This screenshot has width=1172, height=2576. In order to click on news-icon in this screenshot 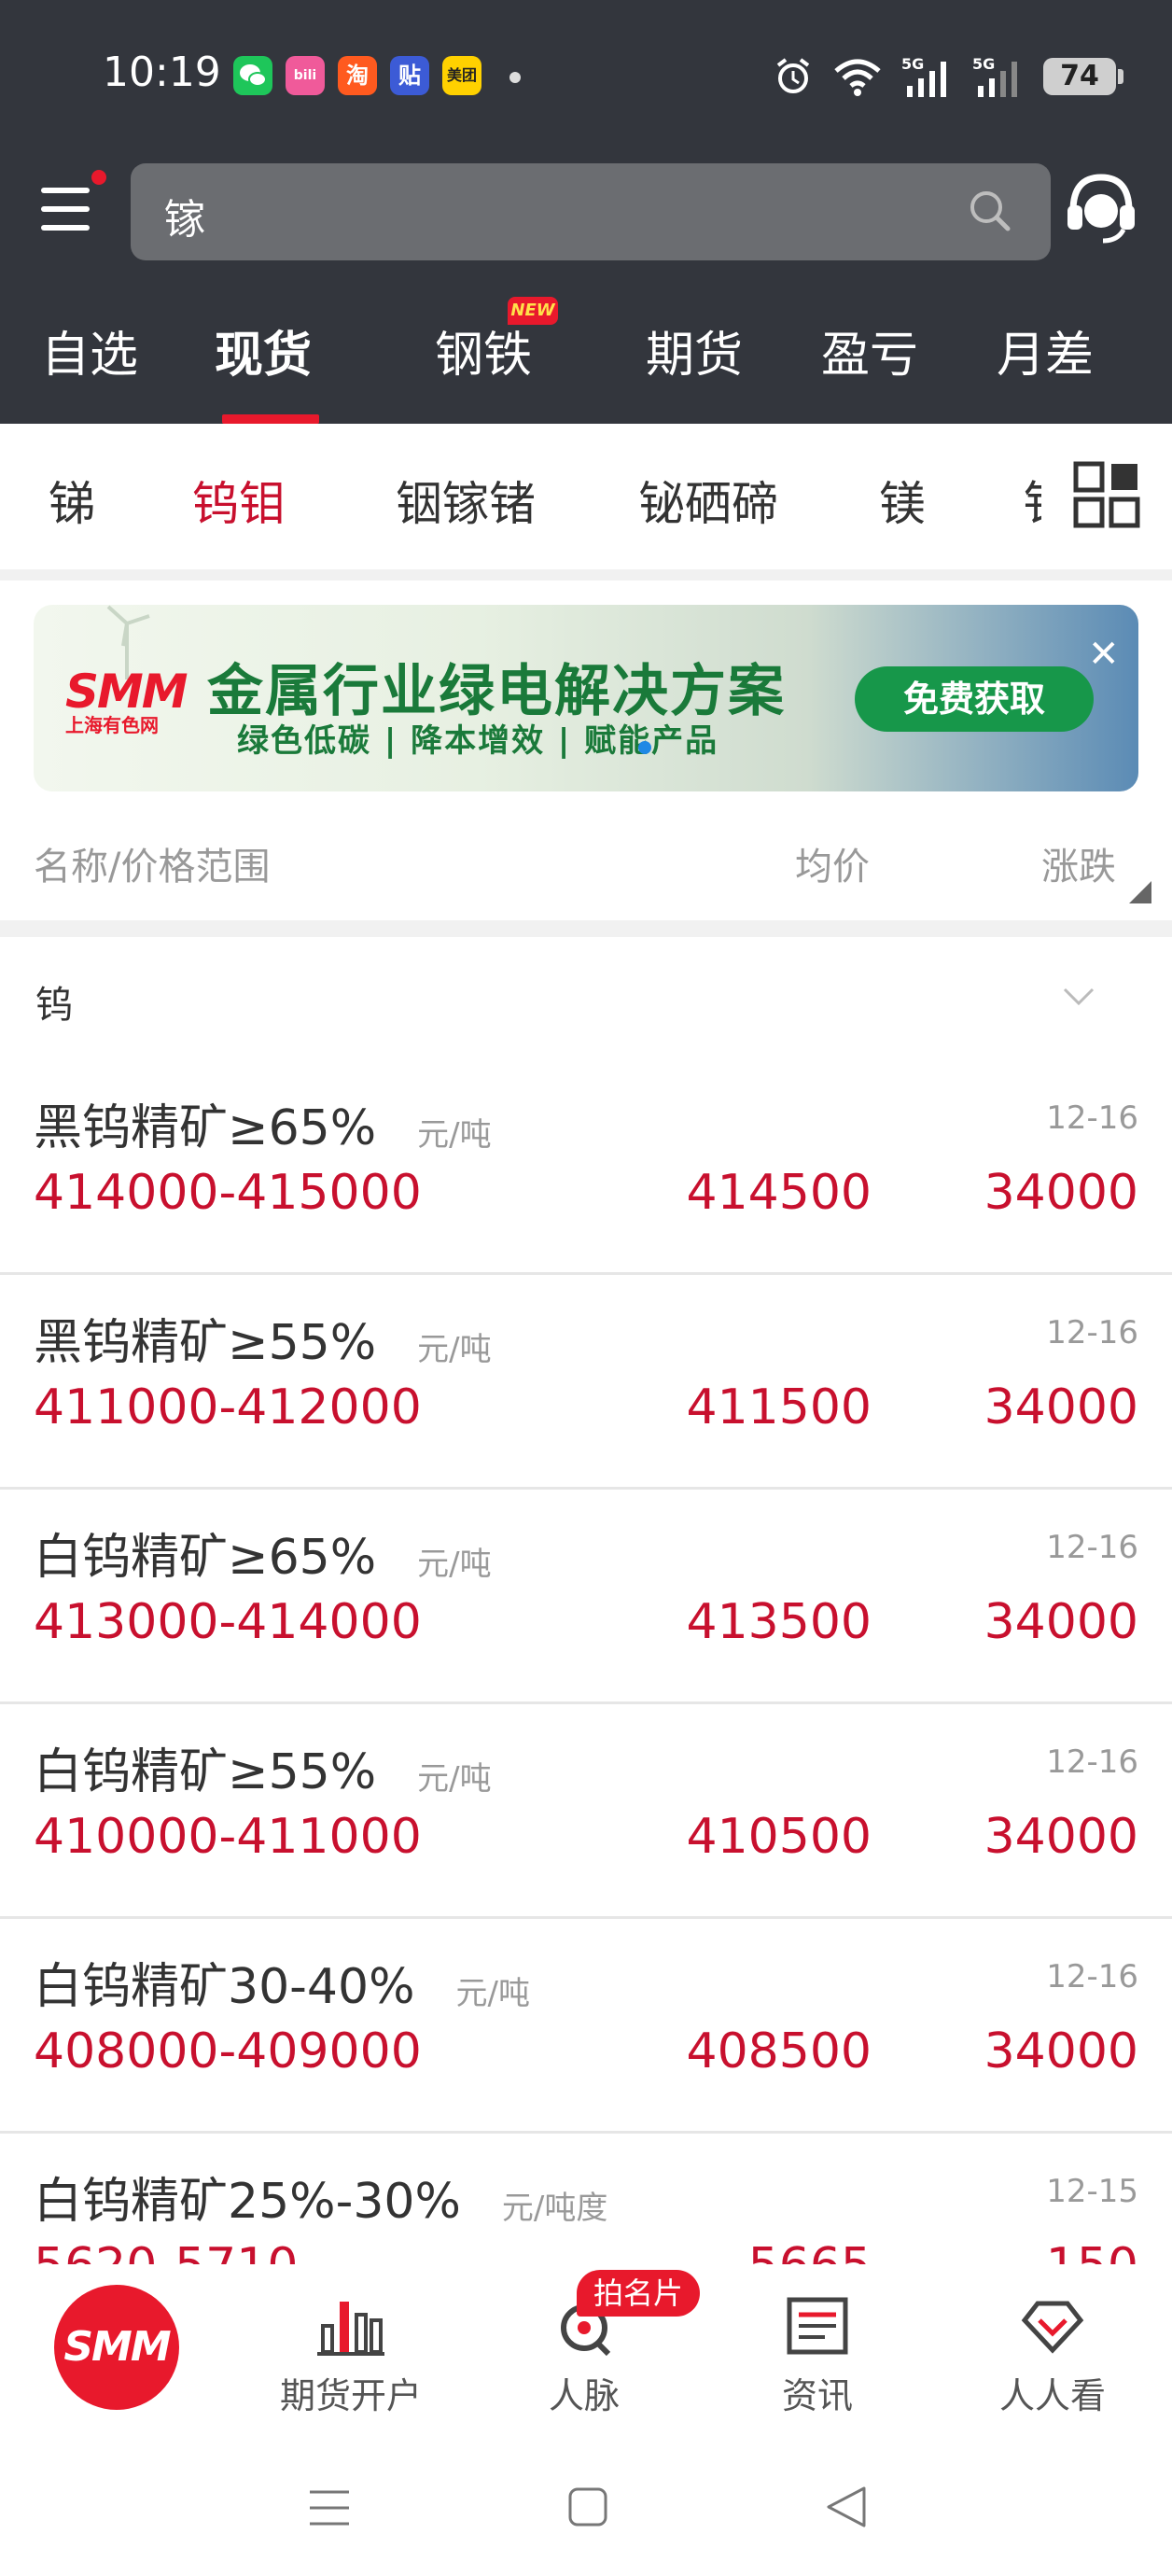, I will do `click(817, 2326)`.